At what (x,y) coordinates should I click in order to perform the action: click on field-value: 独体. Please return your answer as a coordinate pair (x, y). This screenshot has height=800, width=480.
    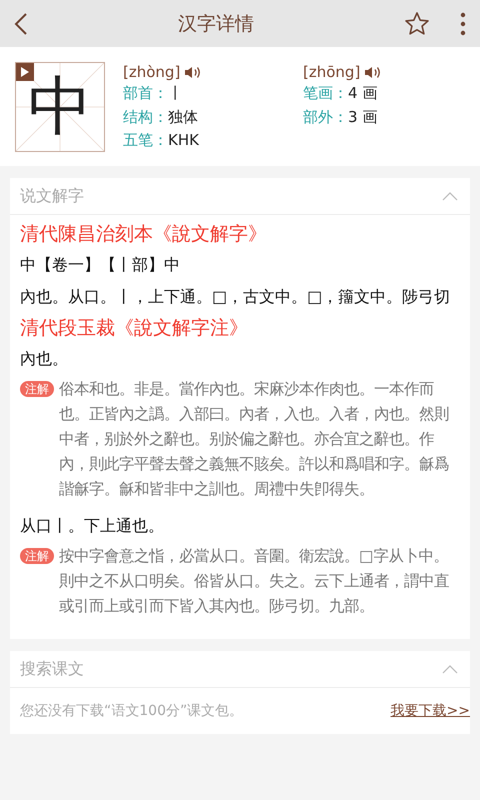
    Looking at the image, I should click on (183, 118).